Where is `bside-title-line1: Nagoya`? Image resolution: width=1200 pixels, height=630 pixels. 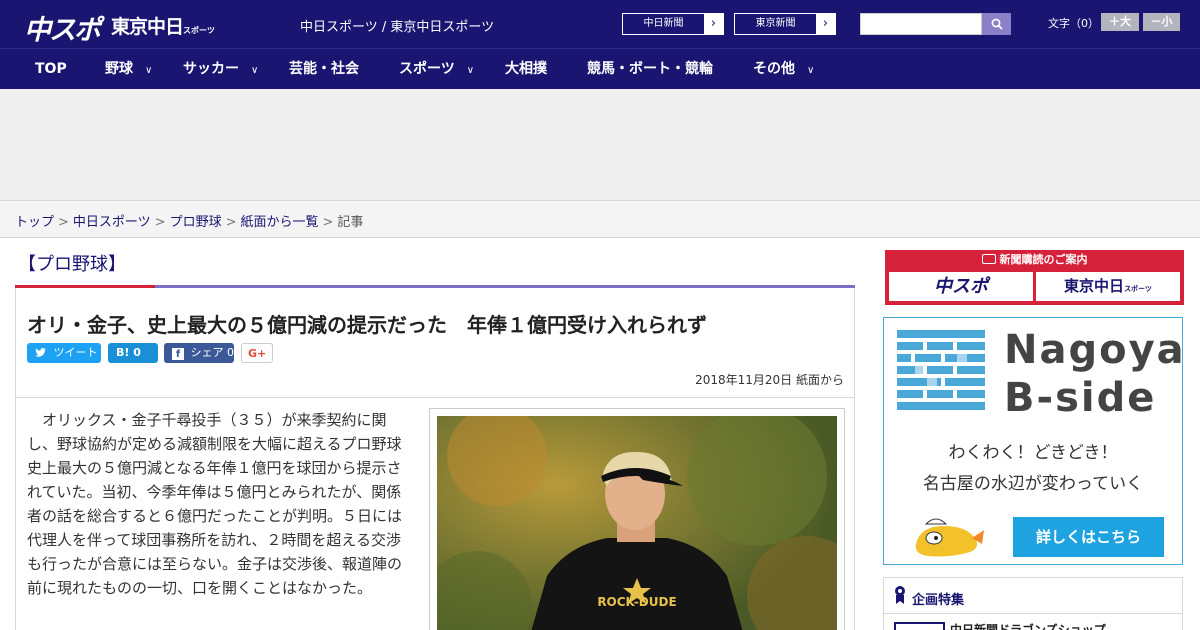 bside-title-line1: Nagoya is located at coordinates (1095, 350).